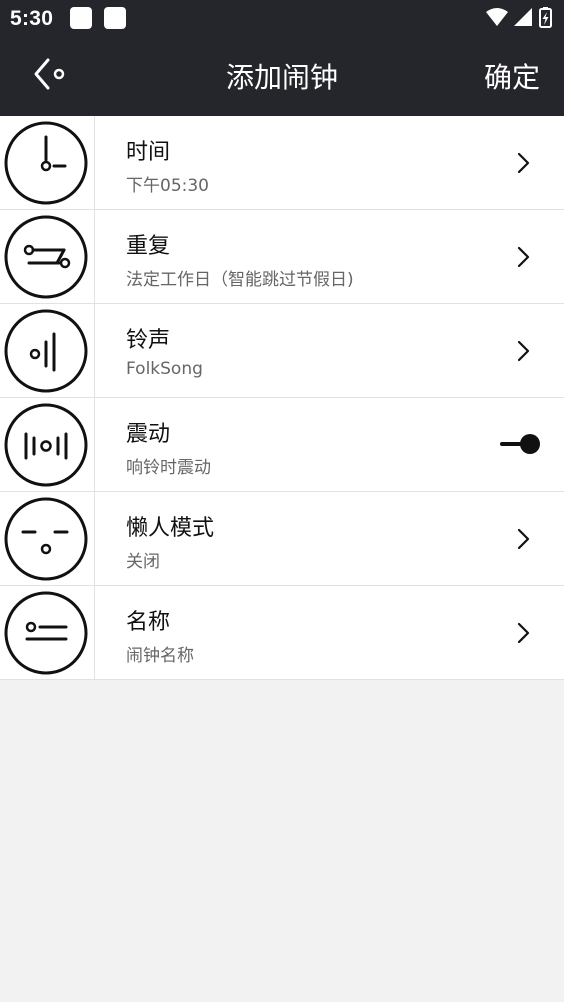 The image size is (564, 1002). What do you see at coordinates (148, 622) in the screenshot?
I see `name-label: 名称` at bounding box center [148, 622].